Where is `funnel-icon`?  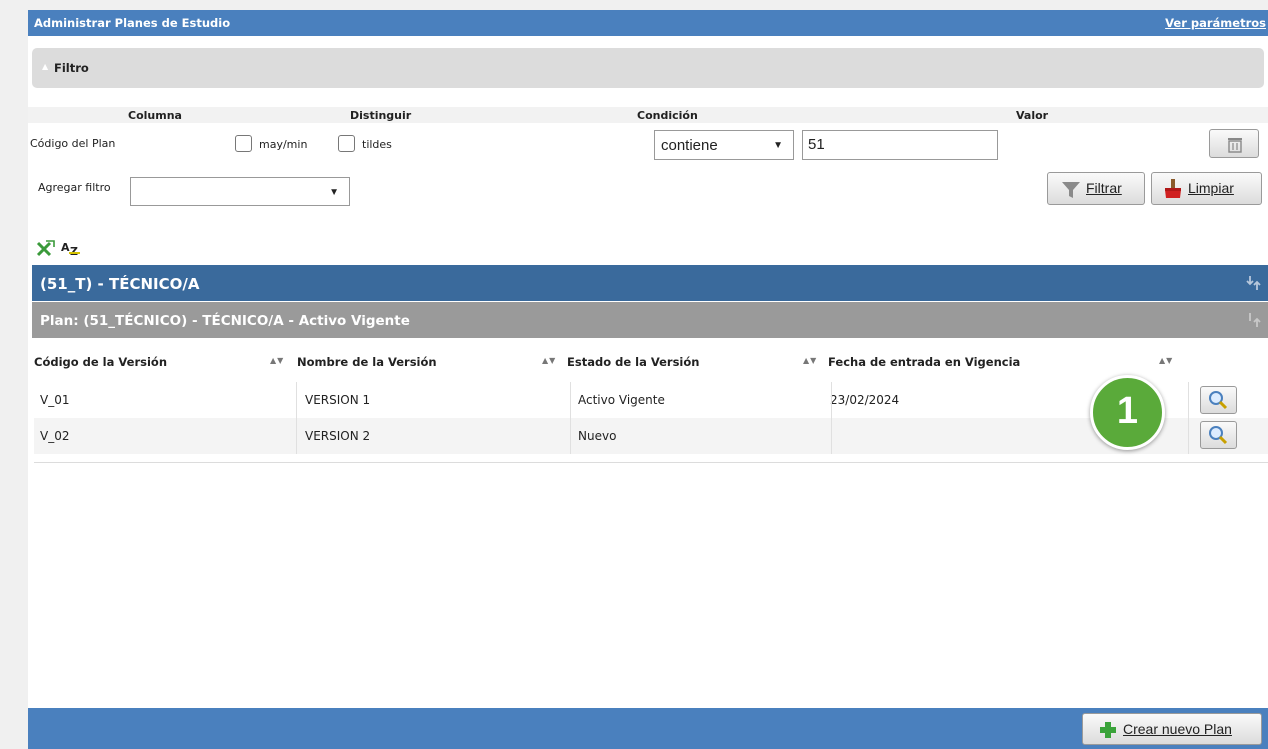 funnel-icon is located at coordinates (1071, 190).